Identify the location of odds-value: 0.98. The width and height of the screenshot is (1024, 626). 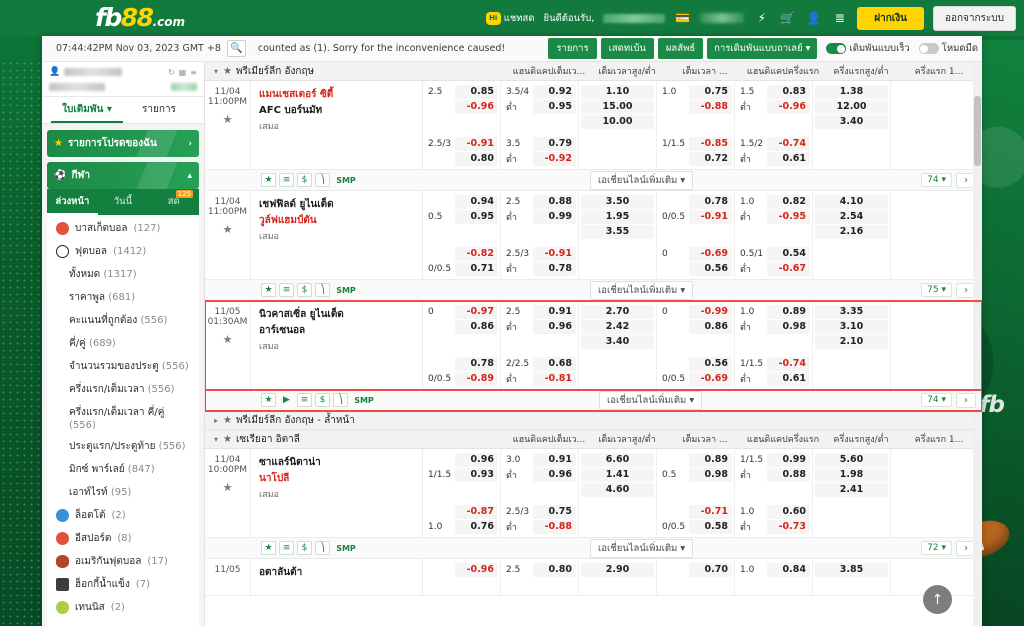
(710, 474).